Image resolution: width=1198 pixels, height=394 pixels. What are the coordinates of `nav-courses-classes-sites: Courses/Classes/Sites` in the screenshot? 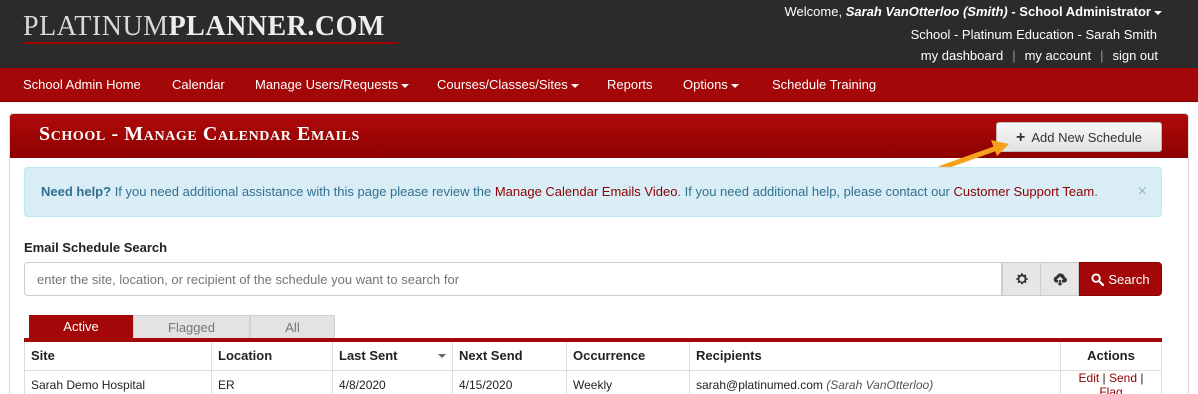 It's located at (508, 85).